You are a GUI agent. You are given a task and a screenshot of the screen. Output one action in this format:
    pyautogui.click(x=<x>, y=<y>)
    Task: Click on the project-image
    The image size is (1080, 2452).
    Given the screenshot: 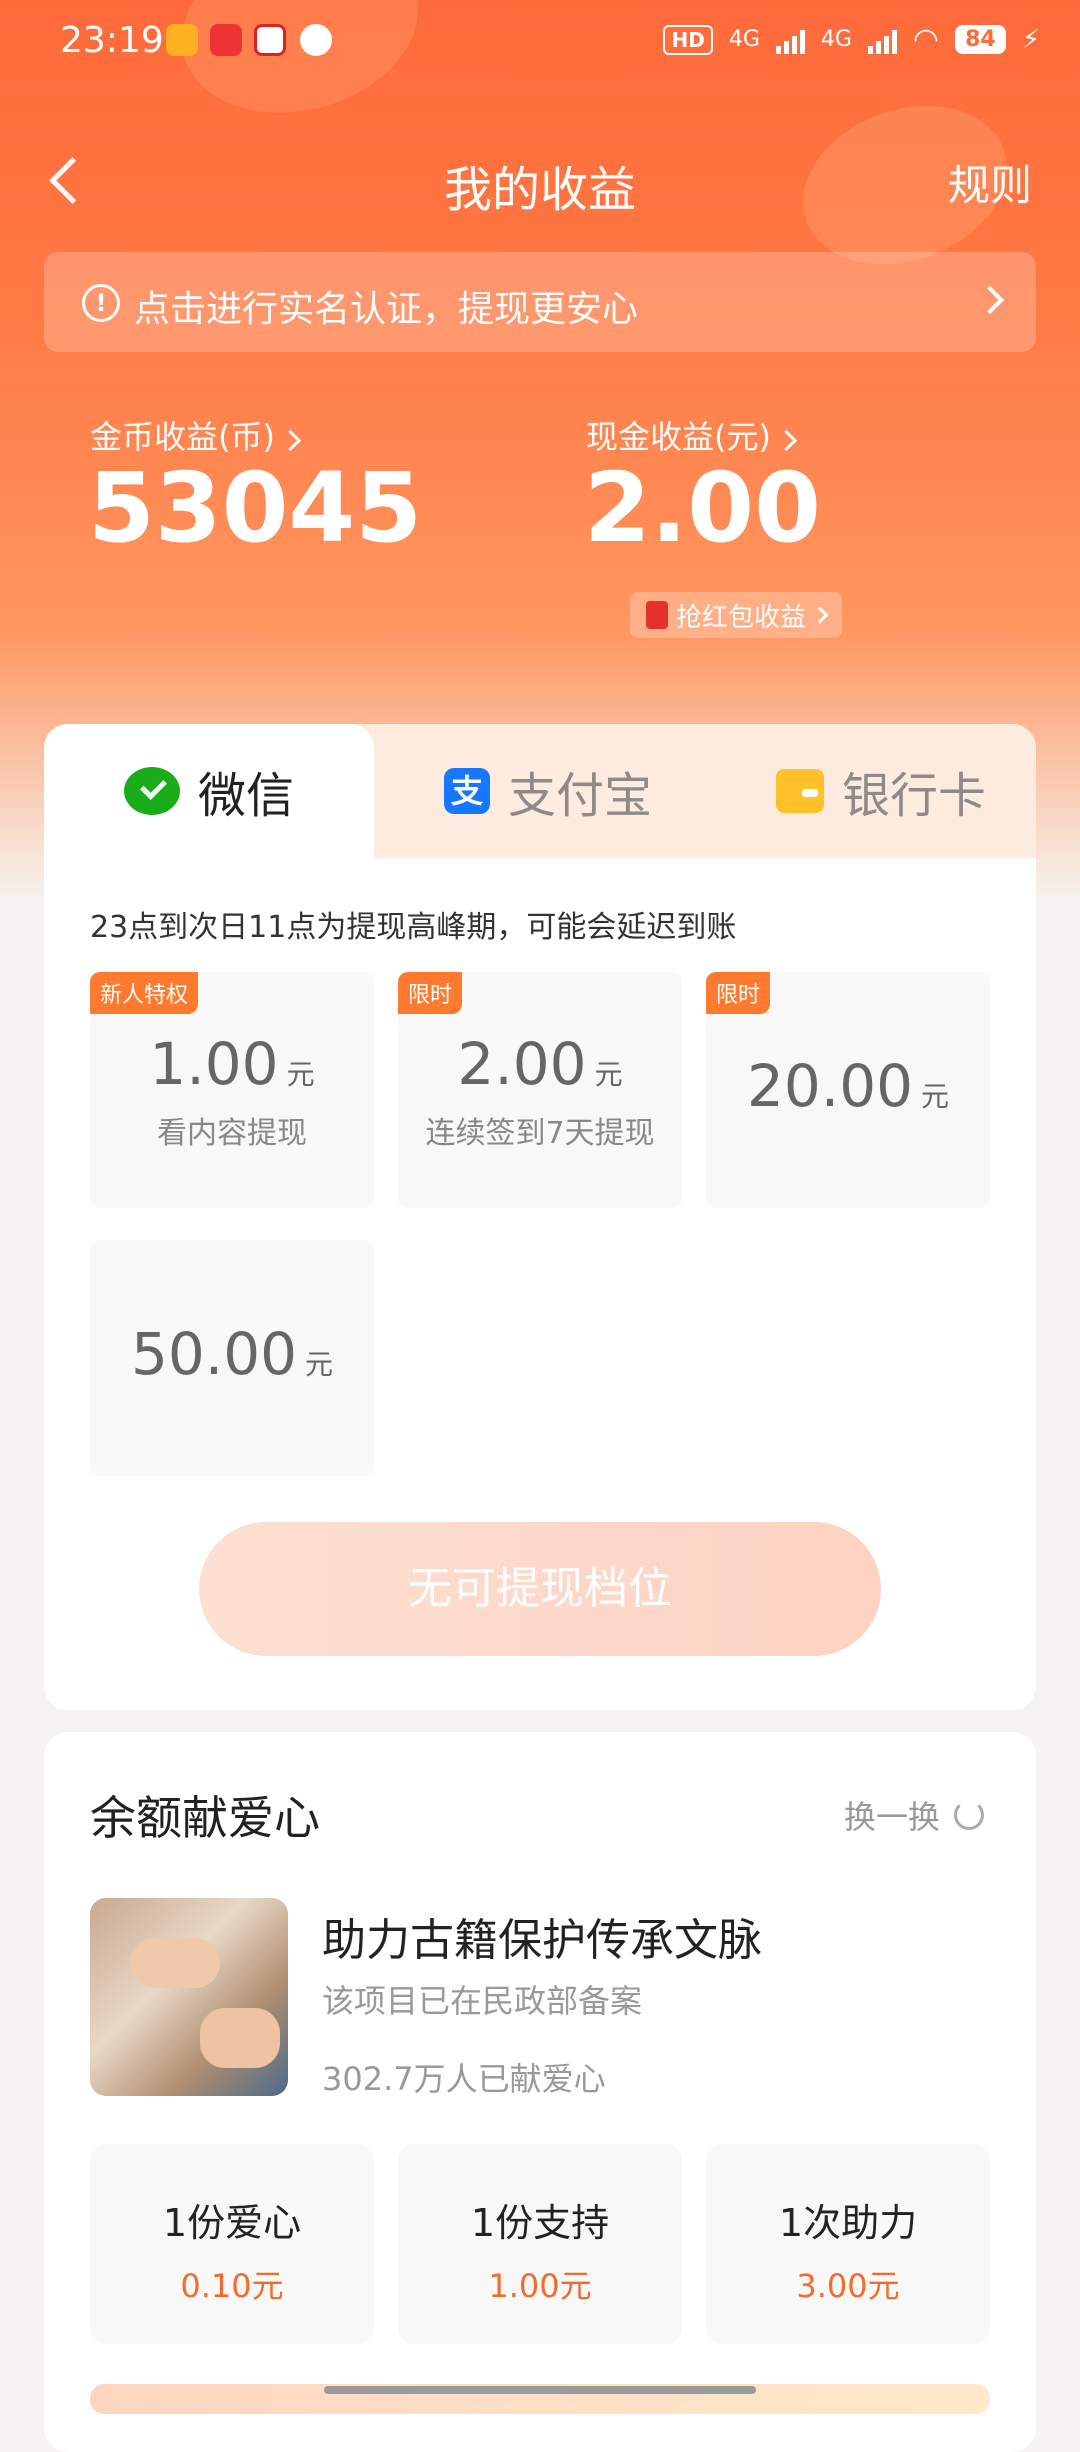 What is the action you would take?
    pyautogui.click(x=189, y=1997)
    